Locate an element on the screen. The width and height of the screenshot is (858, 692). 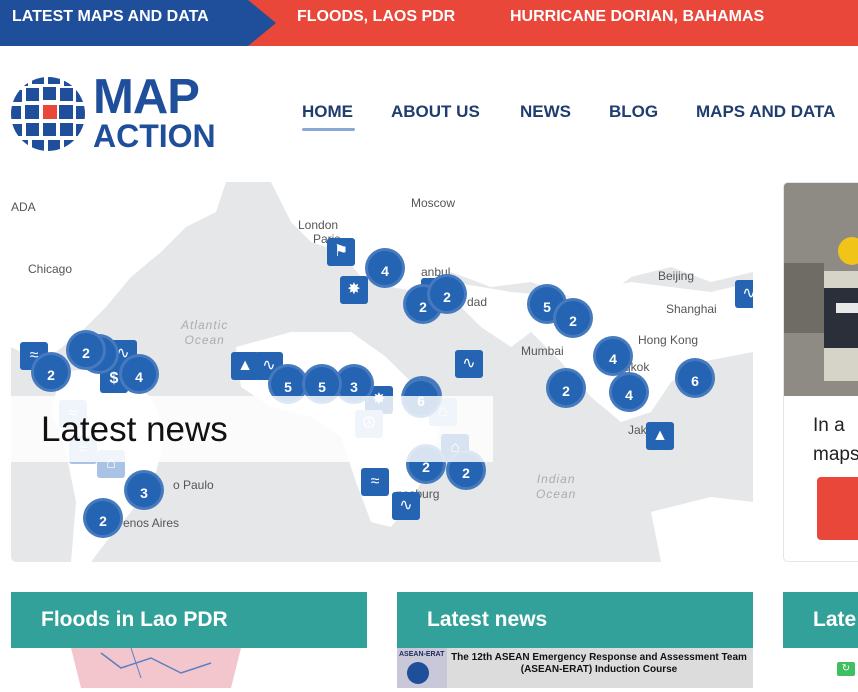
pin-explosion-icon: ✸ is located at coordinates (354, 290).